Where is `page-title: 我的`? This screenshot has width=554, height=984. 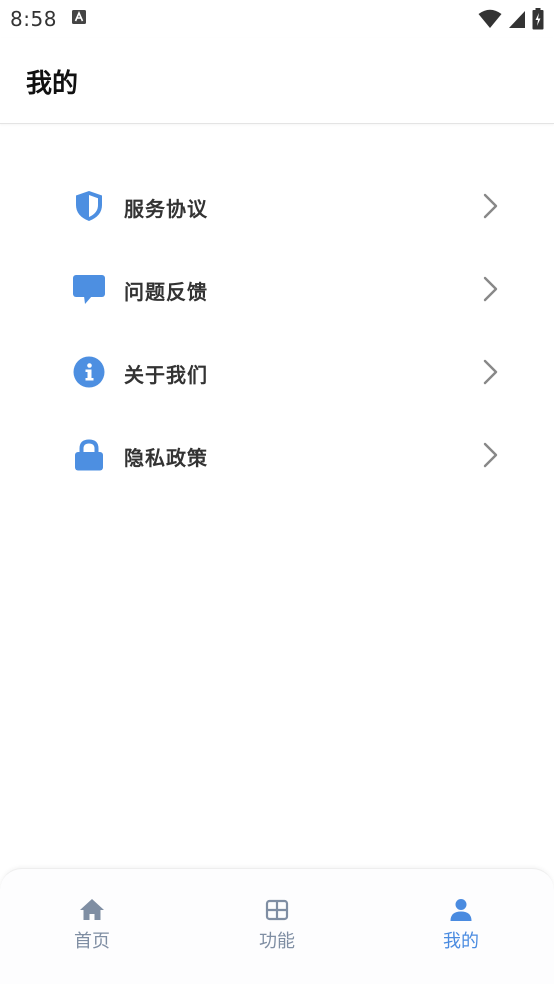
page-title: 我的 is located at coordinates (52, 84).